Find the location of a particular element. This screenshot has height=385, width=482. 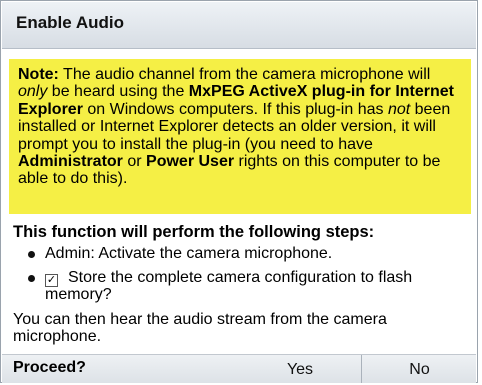

dialog-title-bar: Enable Audio is located at coordinates (239, 25).